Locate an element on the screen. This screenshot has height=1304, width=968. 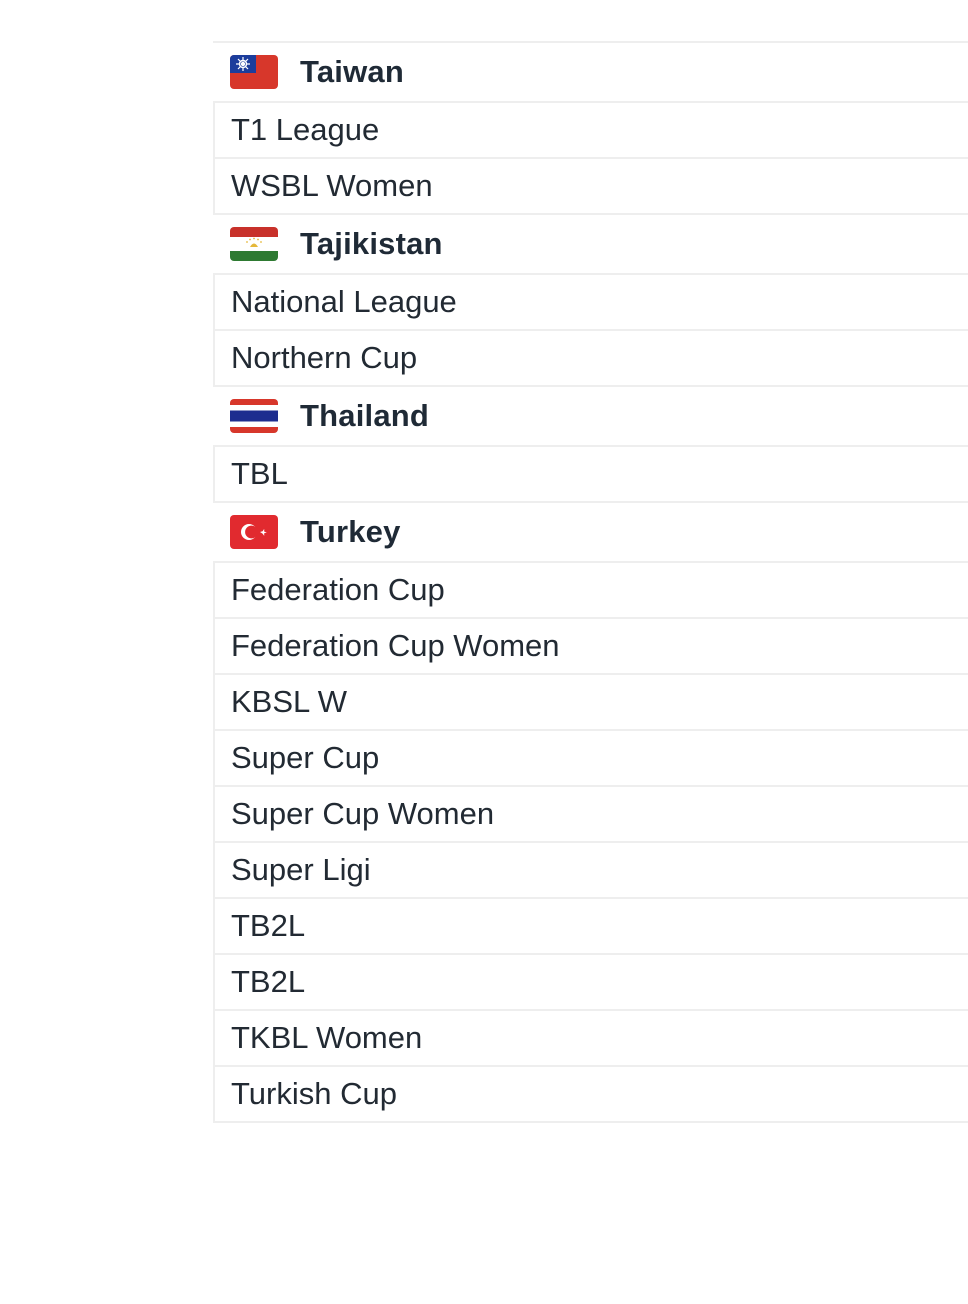
league-item: TBL is located at coordinates (590, 475).